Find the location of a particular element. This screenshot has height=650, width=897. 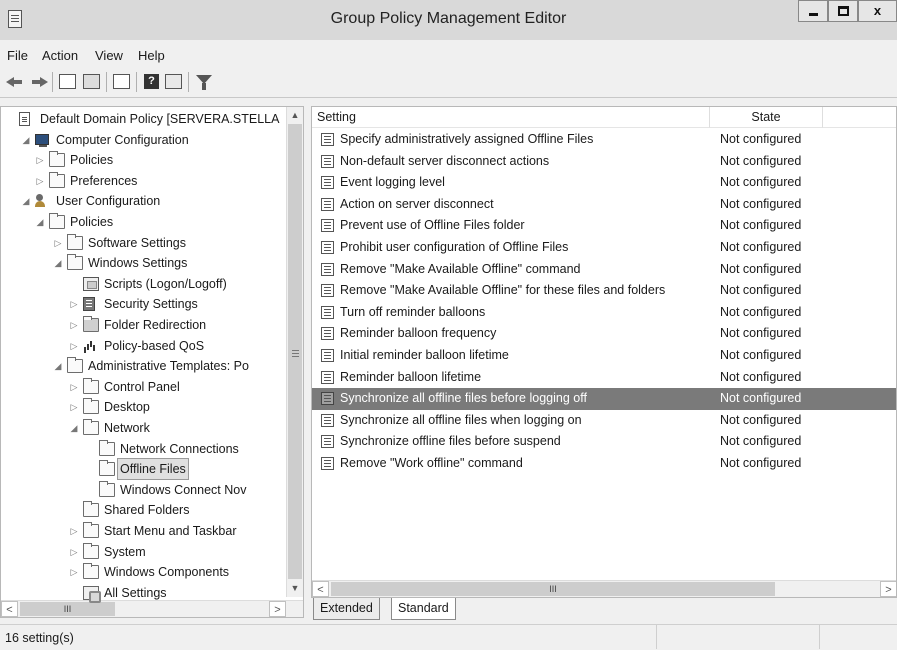

column-header-state: State is located at coordinates (766, 117).